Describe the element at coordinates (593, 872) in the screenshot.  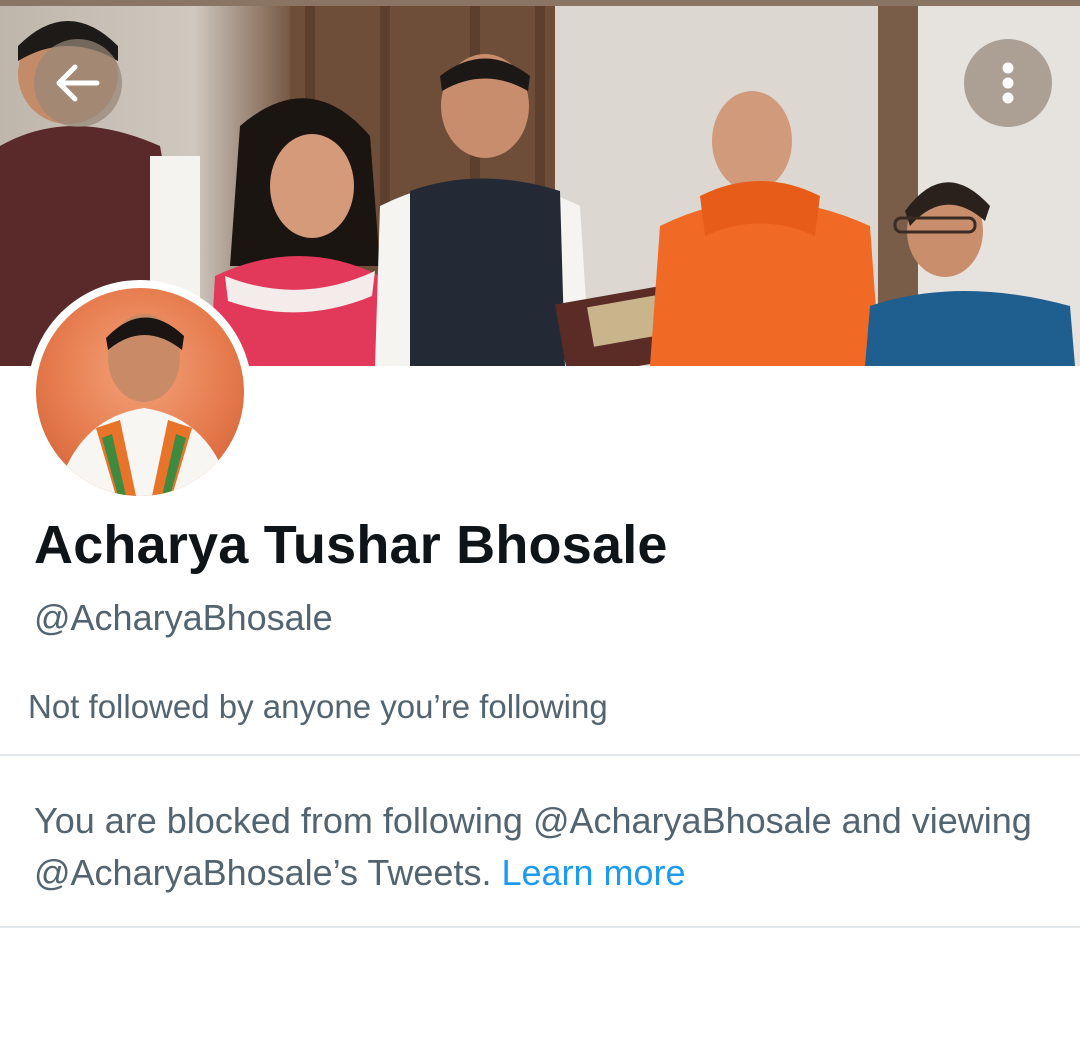
I see `learn-more-link: Learn more` at that location.